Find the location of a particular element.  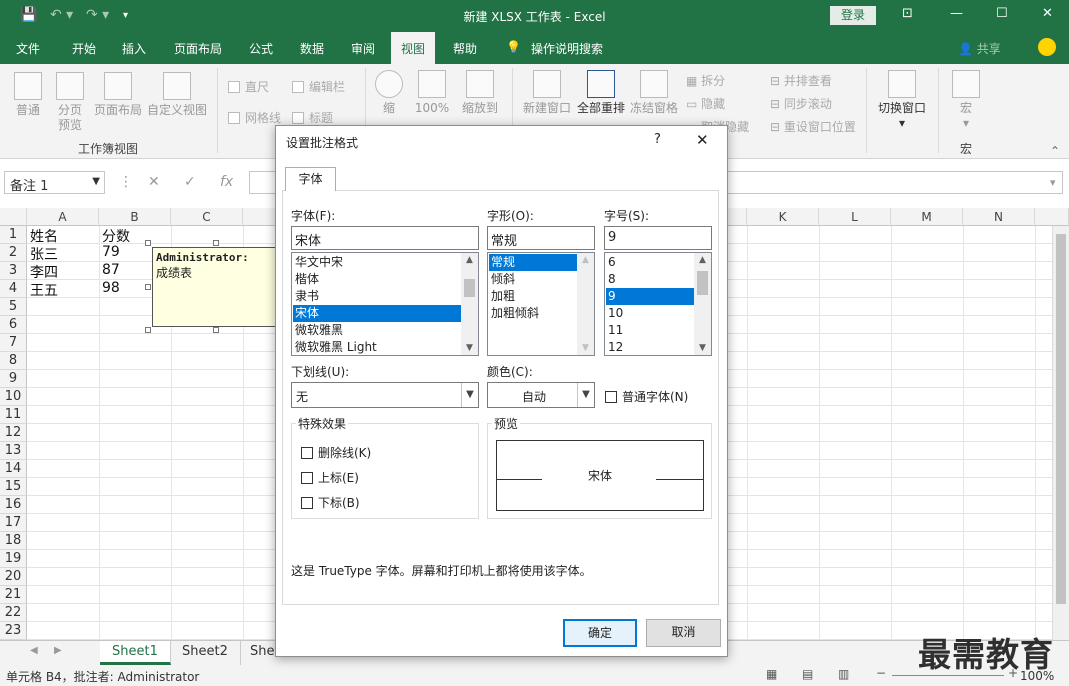

insert-function-icon: fx is located at coordinates (226, 182).